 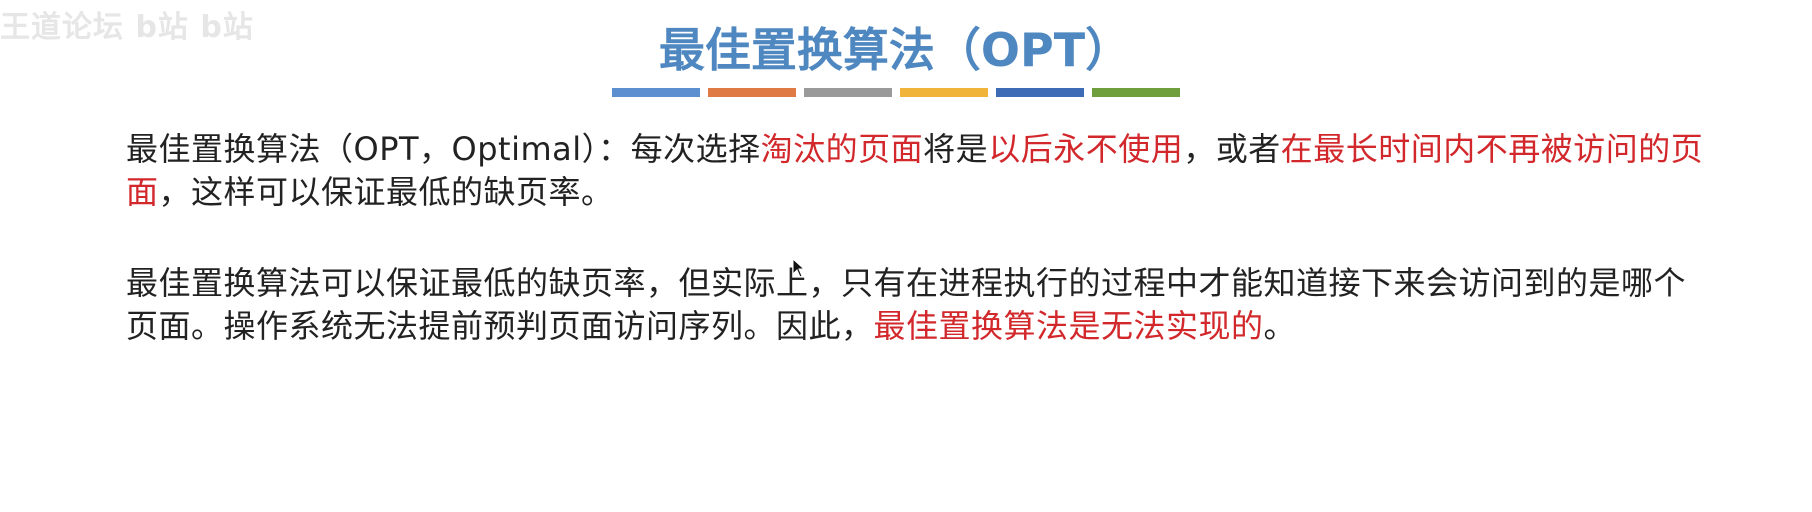 What do you see at coordinates (443, 149) in the screenshot?
I see `definition-text-1: 最佳置换算法（OPT，Optimal）：每次选择` at bounding box center [443, 149].